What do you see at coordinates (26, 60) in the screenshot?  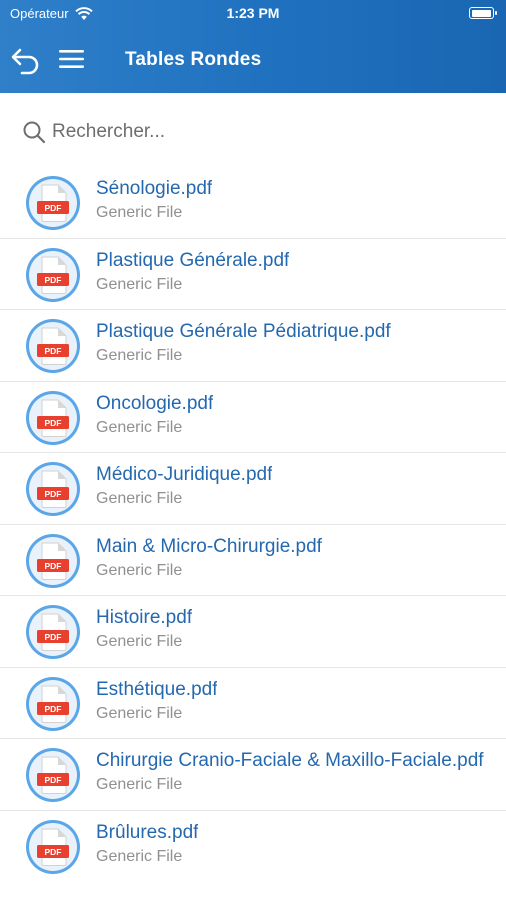 I see `back-arrow-icon` at bounding box center [26, 60].